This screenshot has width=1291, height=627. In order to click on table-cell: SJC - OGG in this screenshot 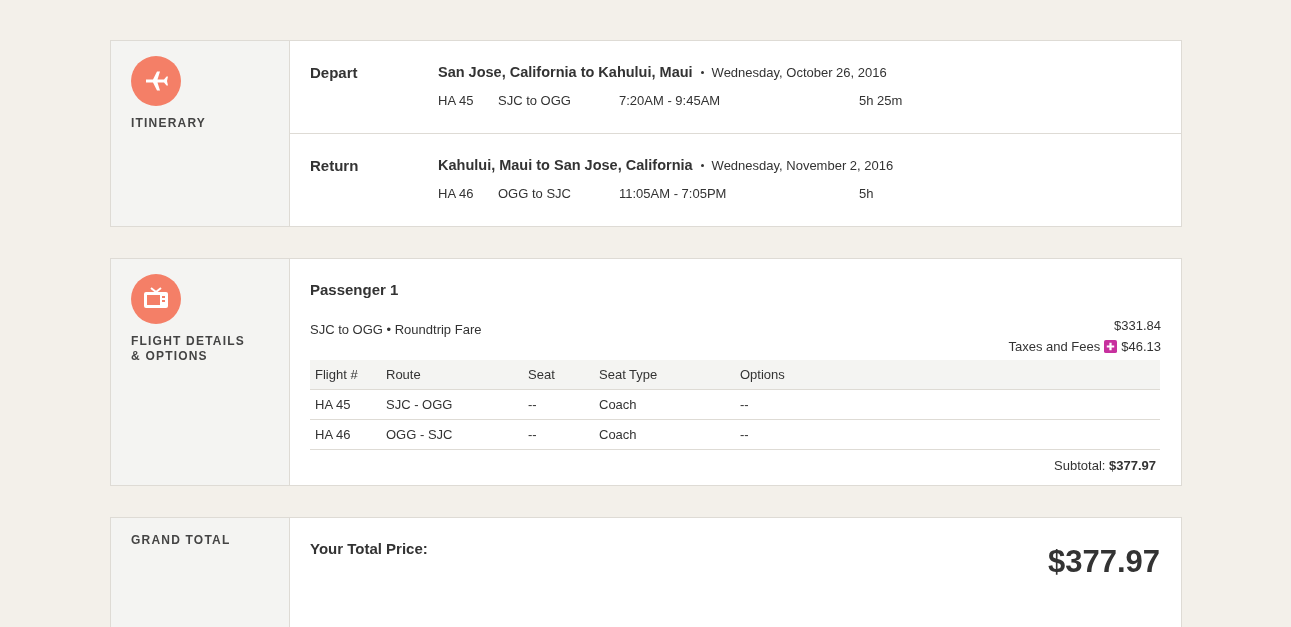, I will do `click(452, 404)`.